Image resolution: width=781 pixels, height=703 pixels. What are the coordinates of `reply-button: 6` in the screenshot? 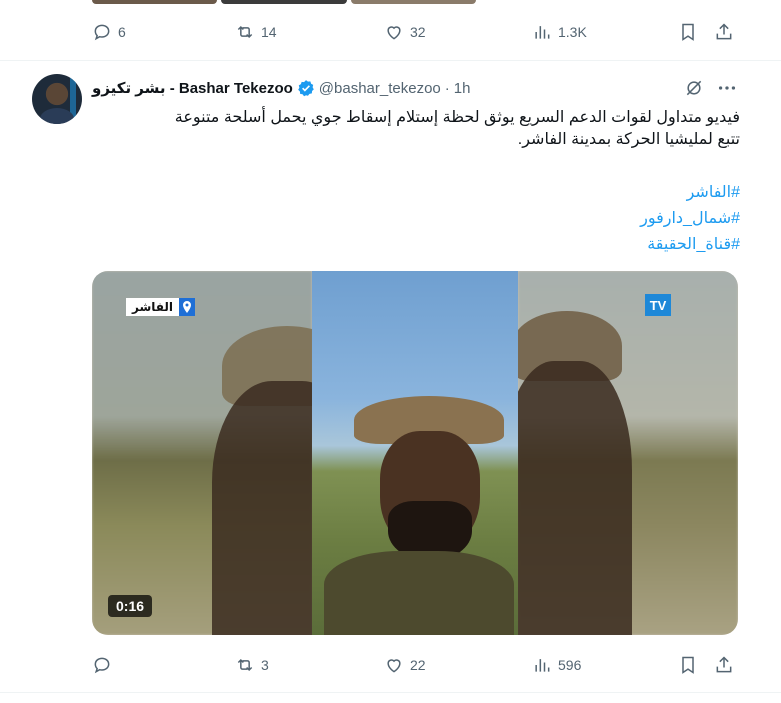 It's located at (109, 32).